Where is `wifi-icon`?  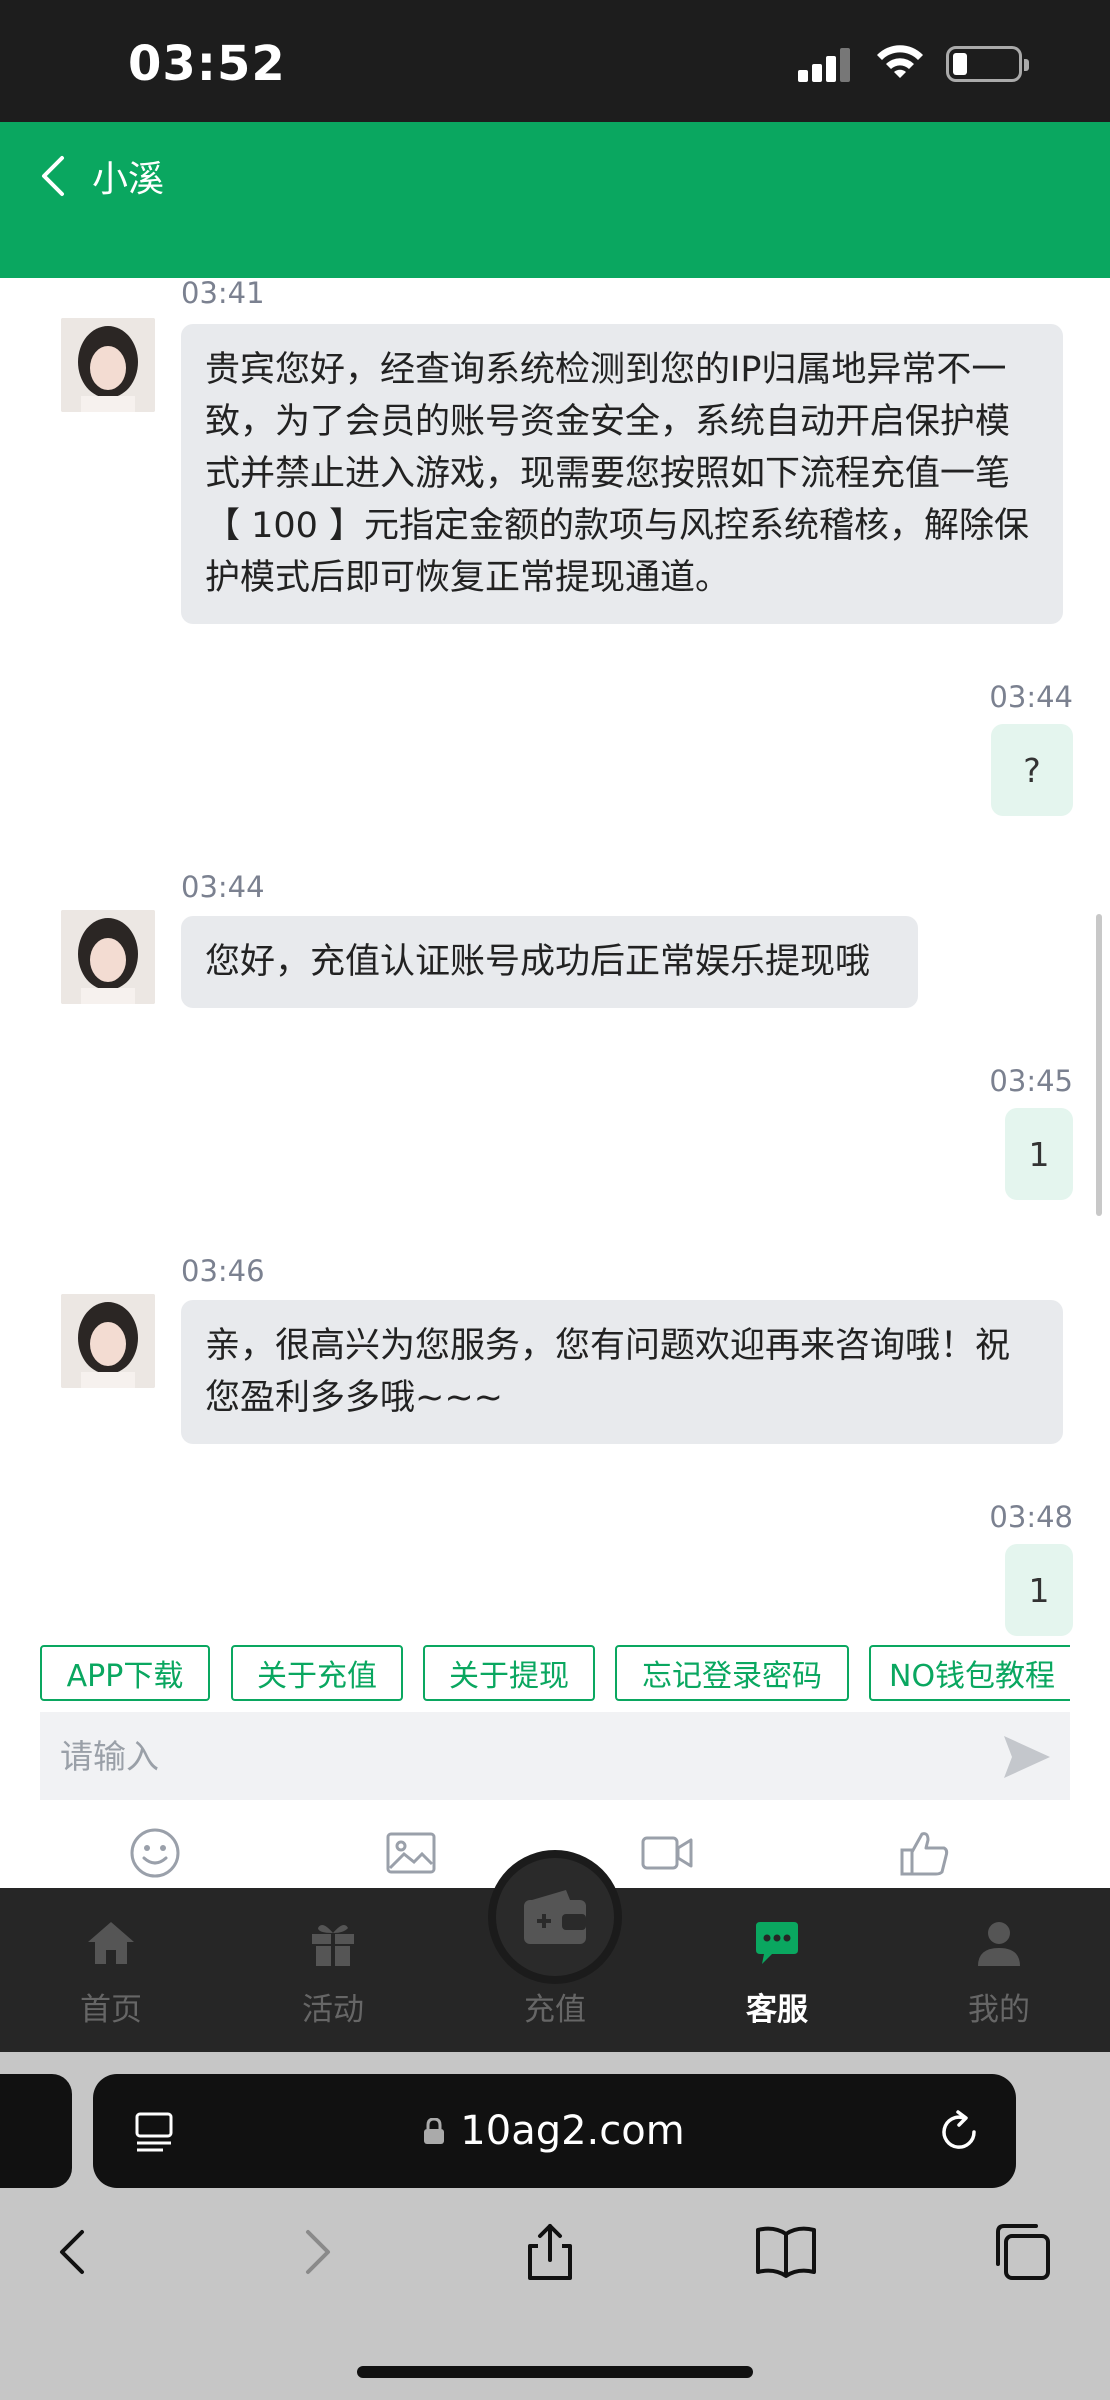 wifi-icon is located at coordinates (900, 61).